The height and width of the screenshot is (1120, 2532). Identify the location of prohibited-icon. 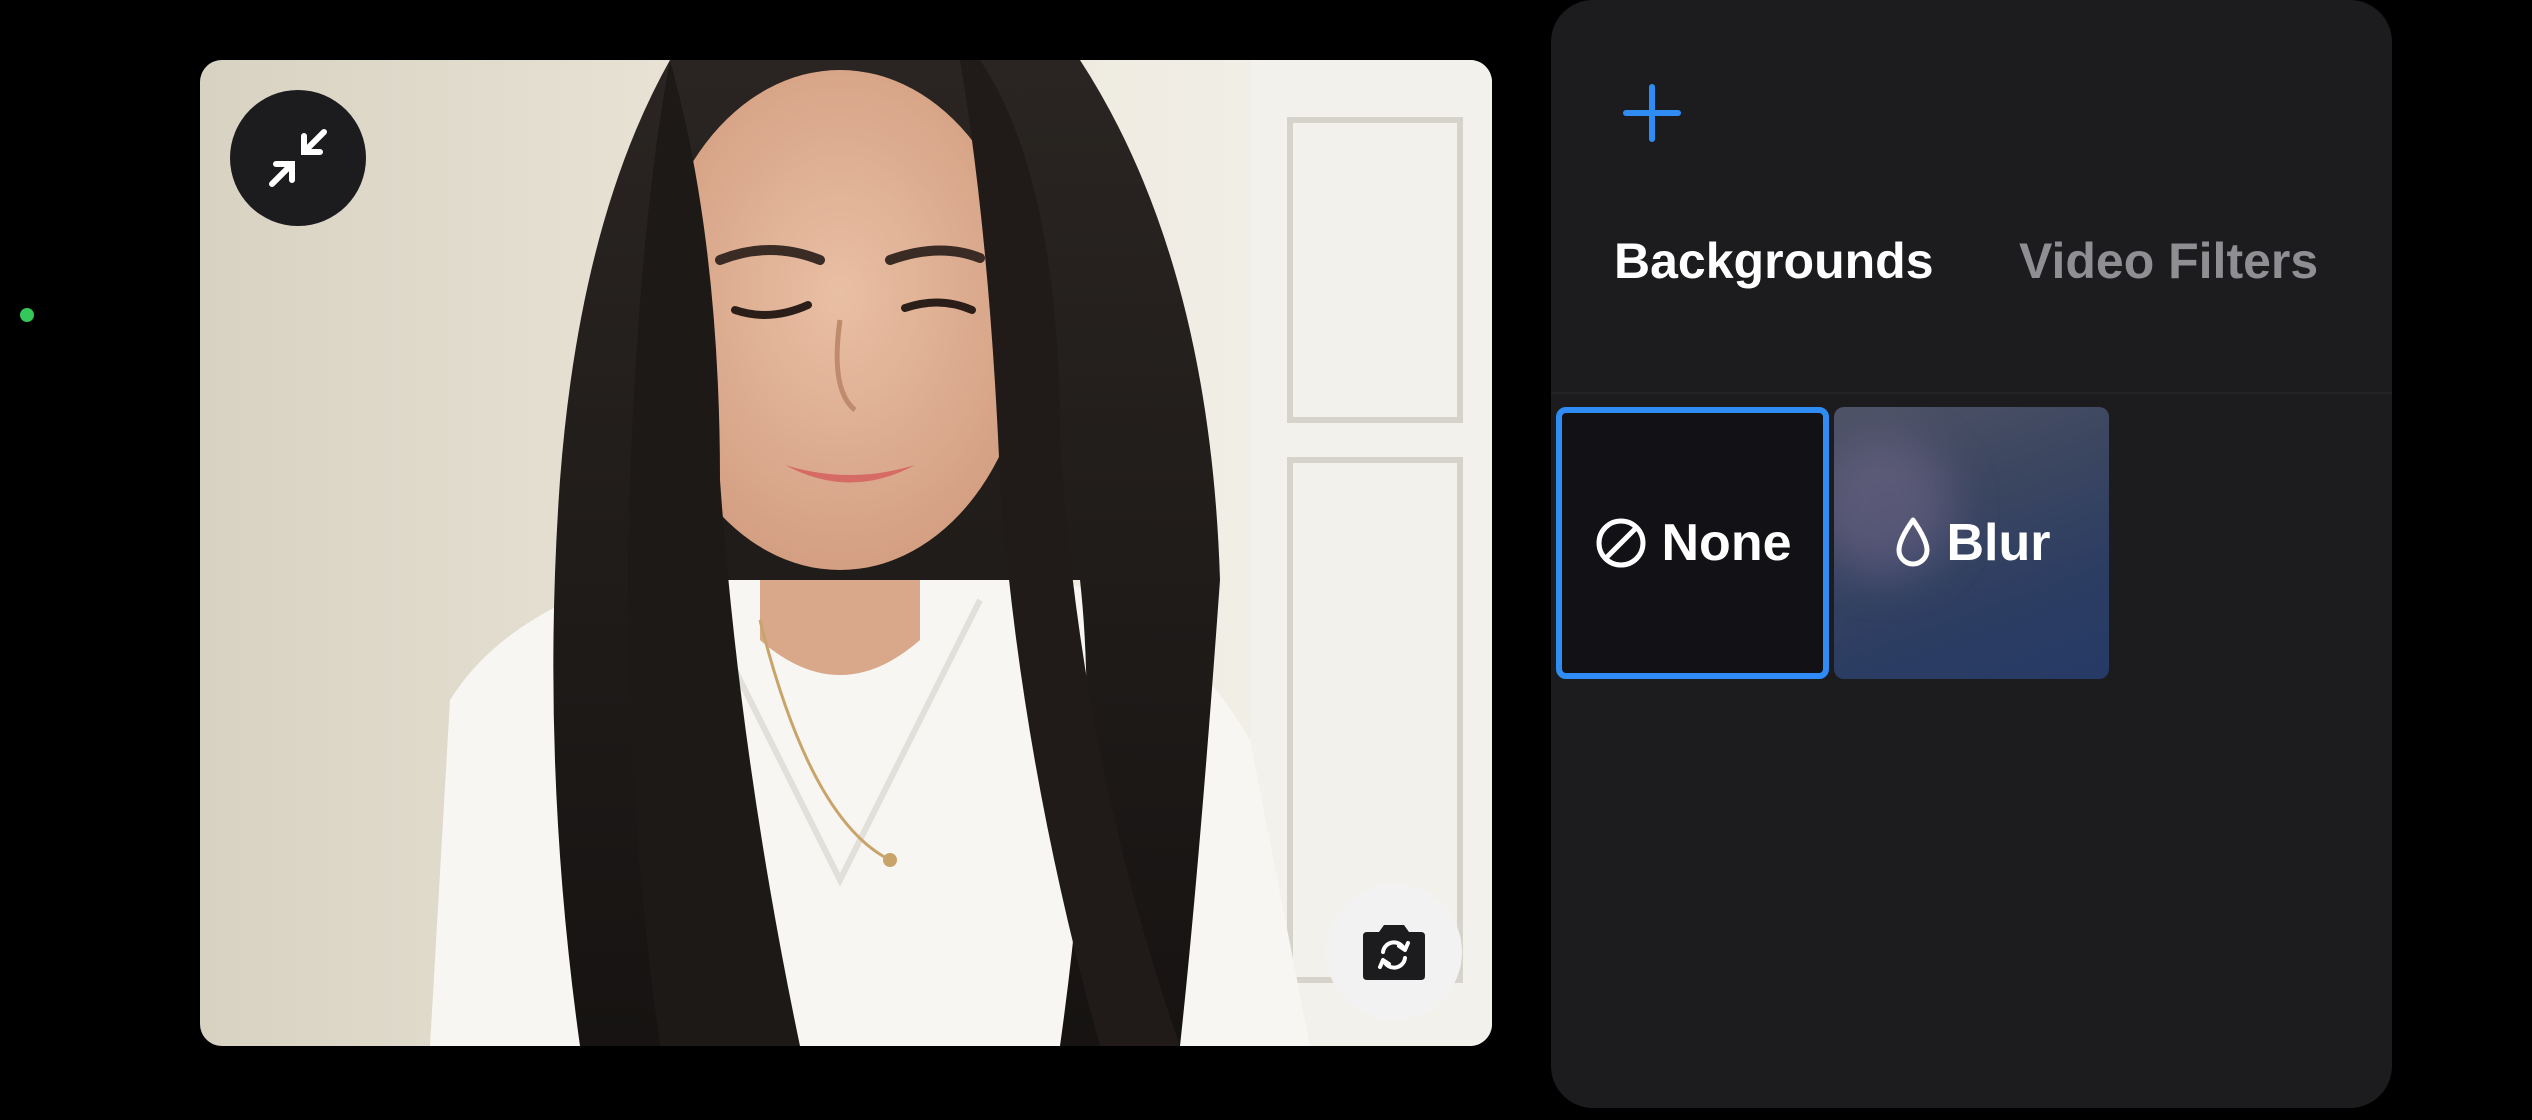
(1621, 543).